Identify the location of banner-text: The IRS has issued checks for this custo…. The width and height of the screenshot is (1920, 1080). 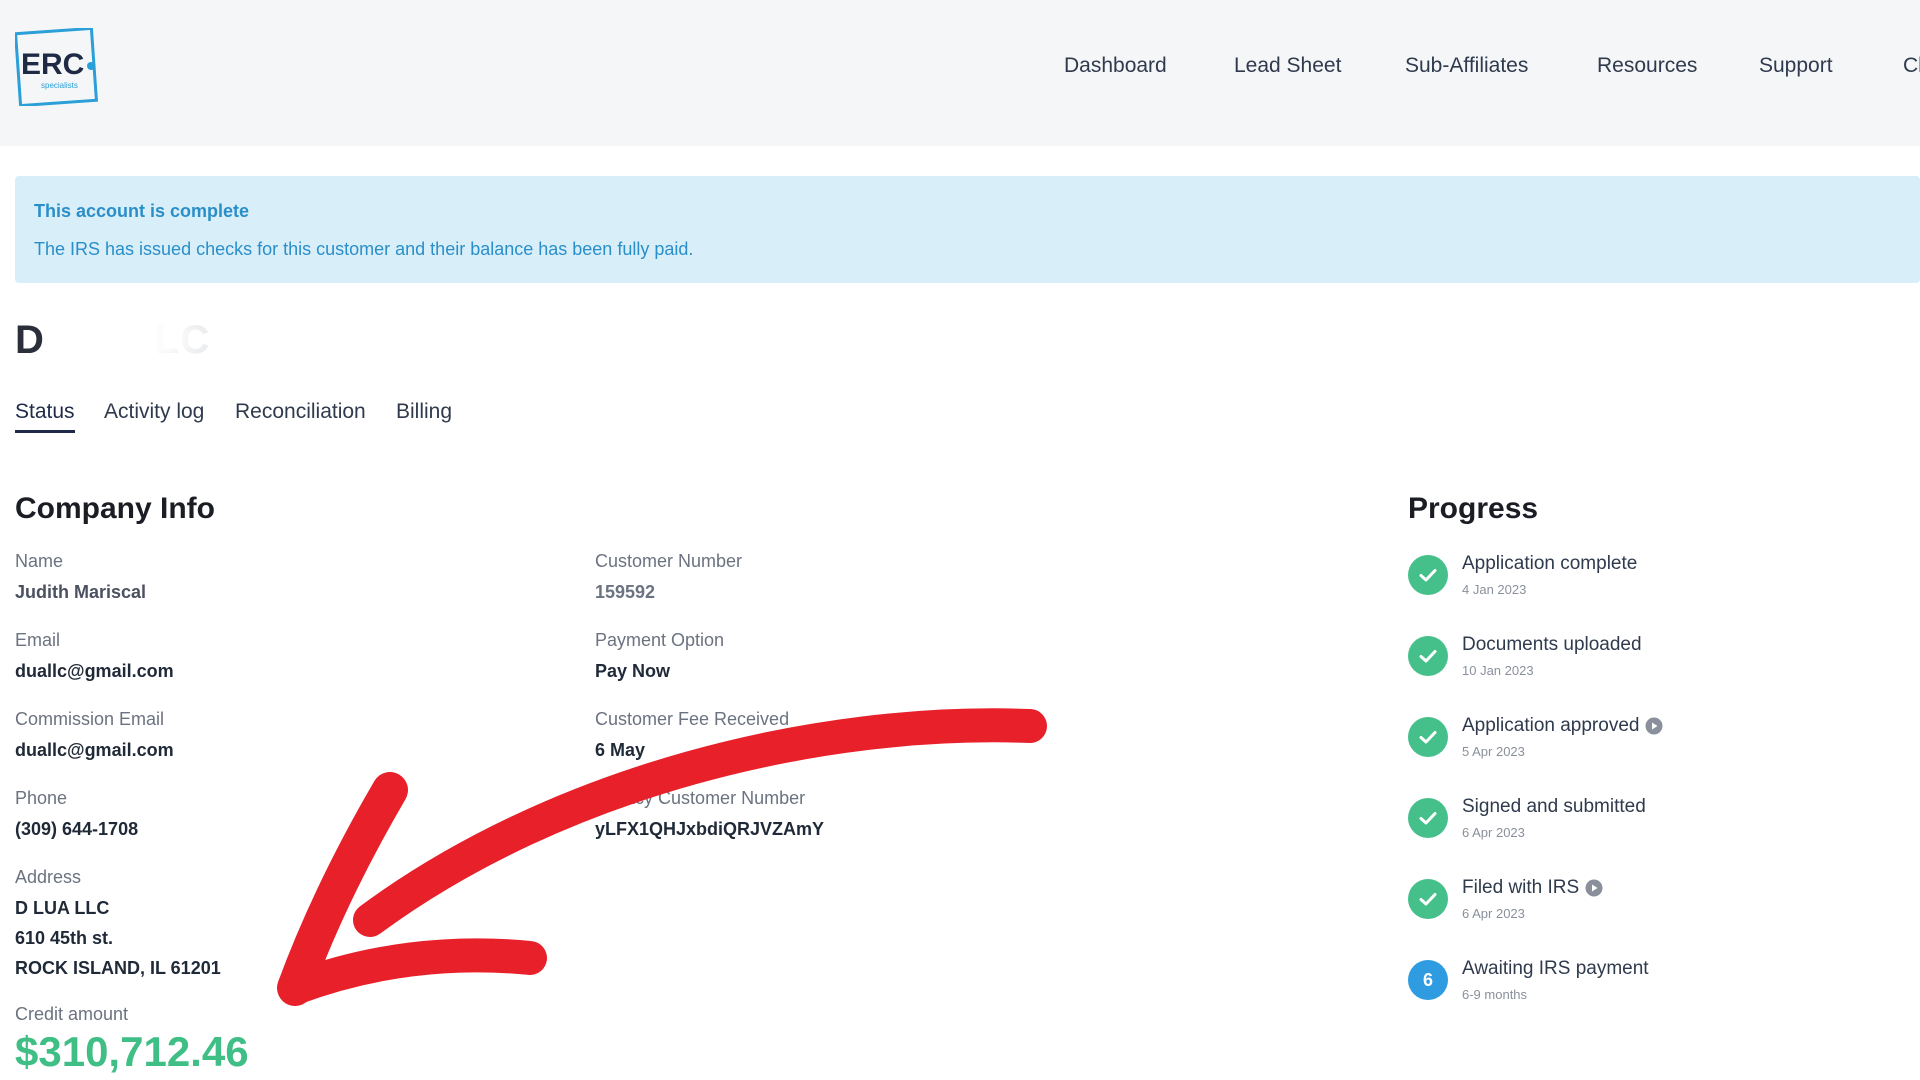
(364, 249).